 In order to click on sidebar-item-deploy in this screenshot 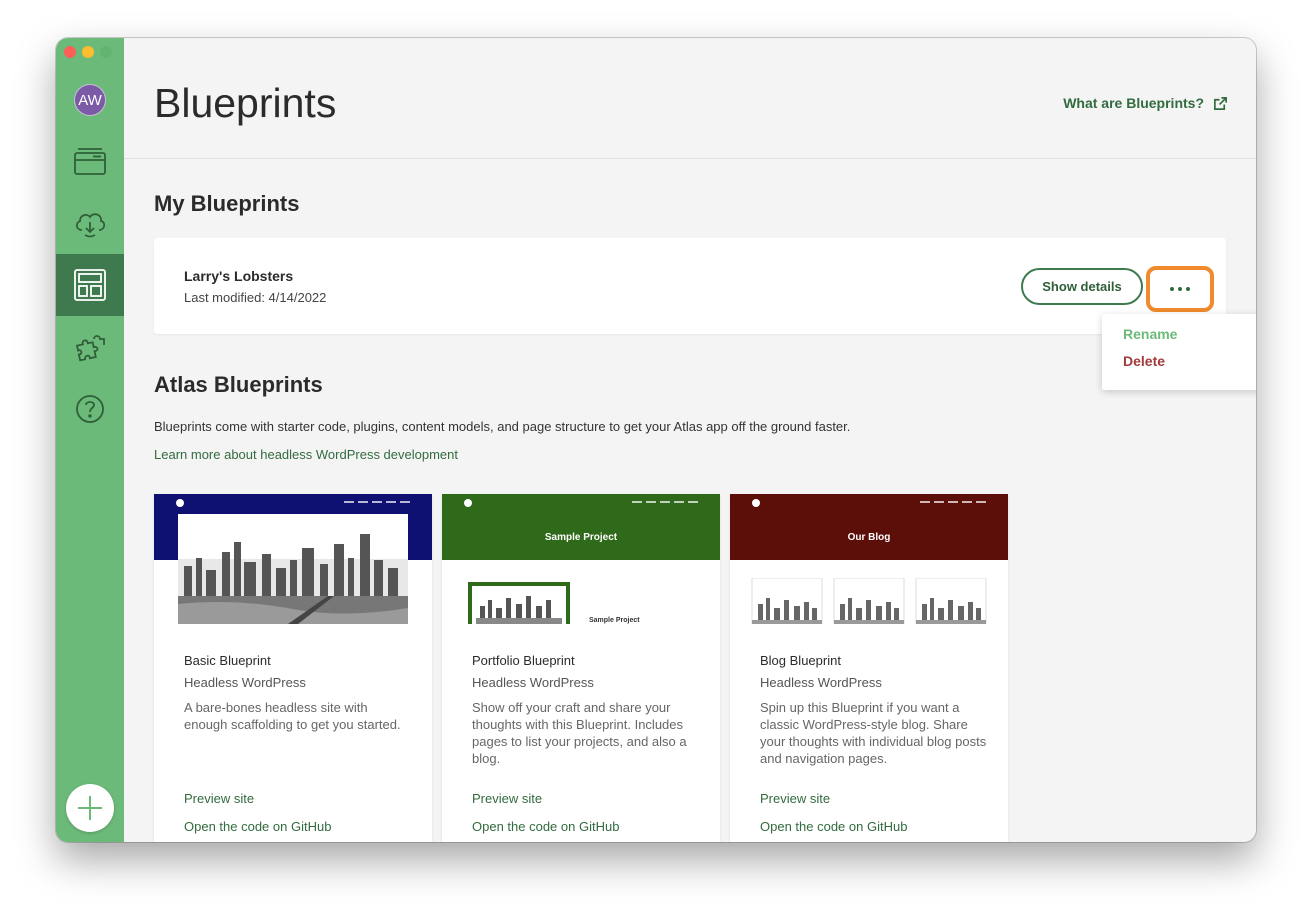, I will do `click(90, 224)`.